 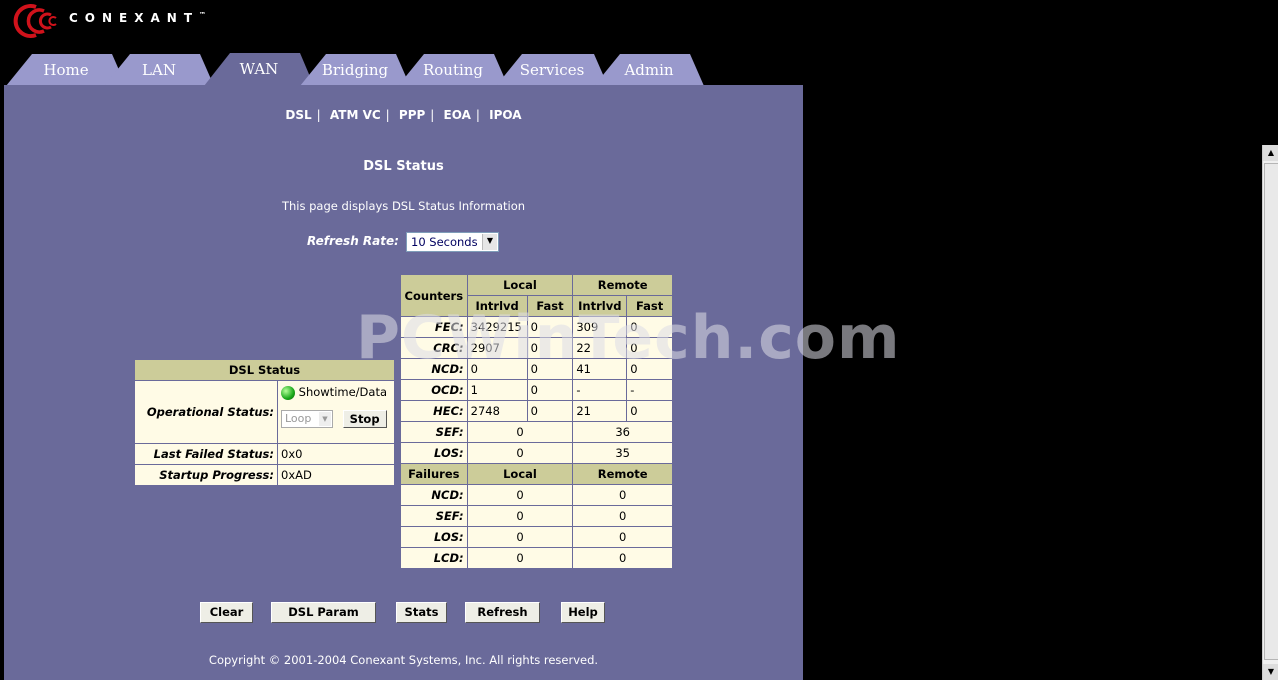 What do you see at coordinates (502, 612) in the screenshot?
I see `refresh-button: Refresh` at bounding box center [502, 612].